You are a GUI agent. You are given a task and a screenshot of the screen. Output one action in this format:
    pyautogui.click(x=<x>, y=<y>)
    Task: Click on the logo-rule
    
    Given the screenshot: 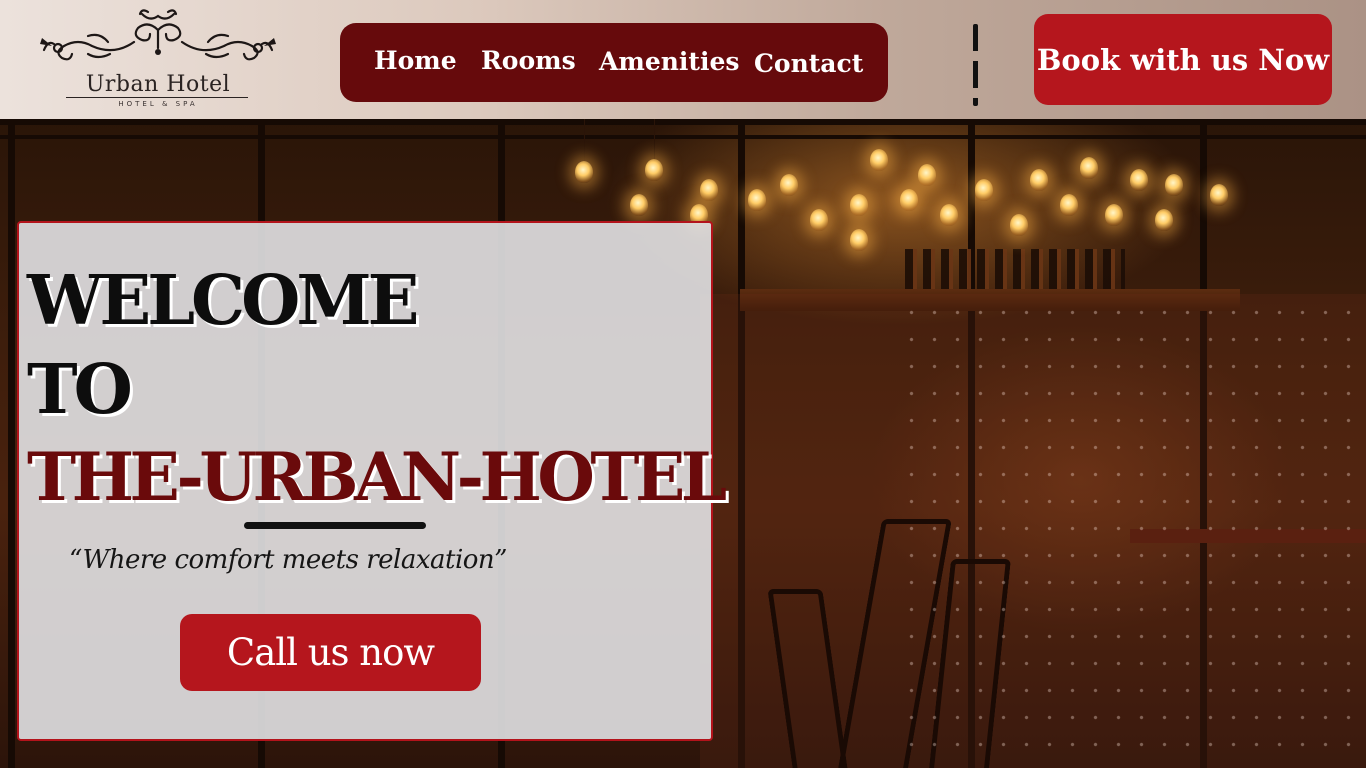 What is the action you would take?
    pyautogui.click(x=157, y=97)
    